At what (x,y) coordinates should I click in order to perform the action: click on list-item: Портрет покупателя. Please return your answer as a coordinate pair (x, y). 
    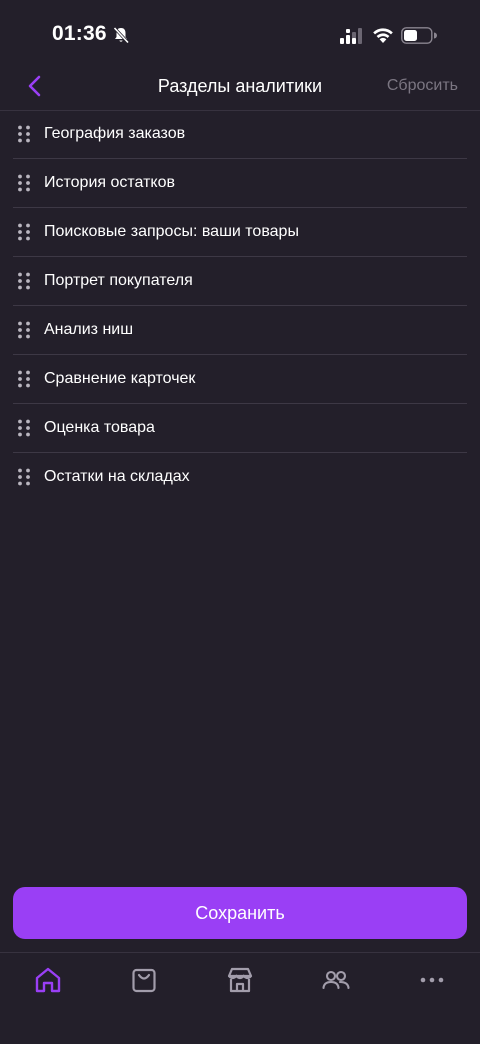
    Looking at the image, I should click on (240, 281).